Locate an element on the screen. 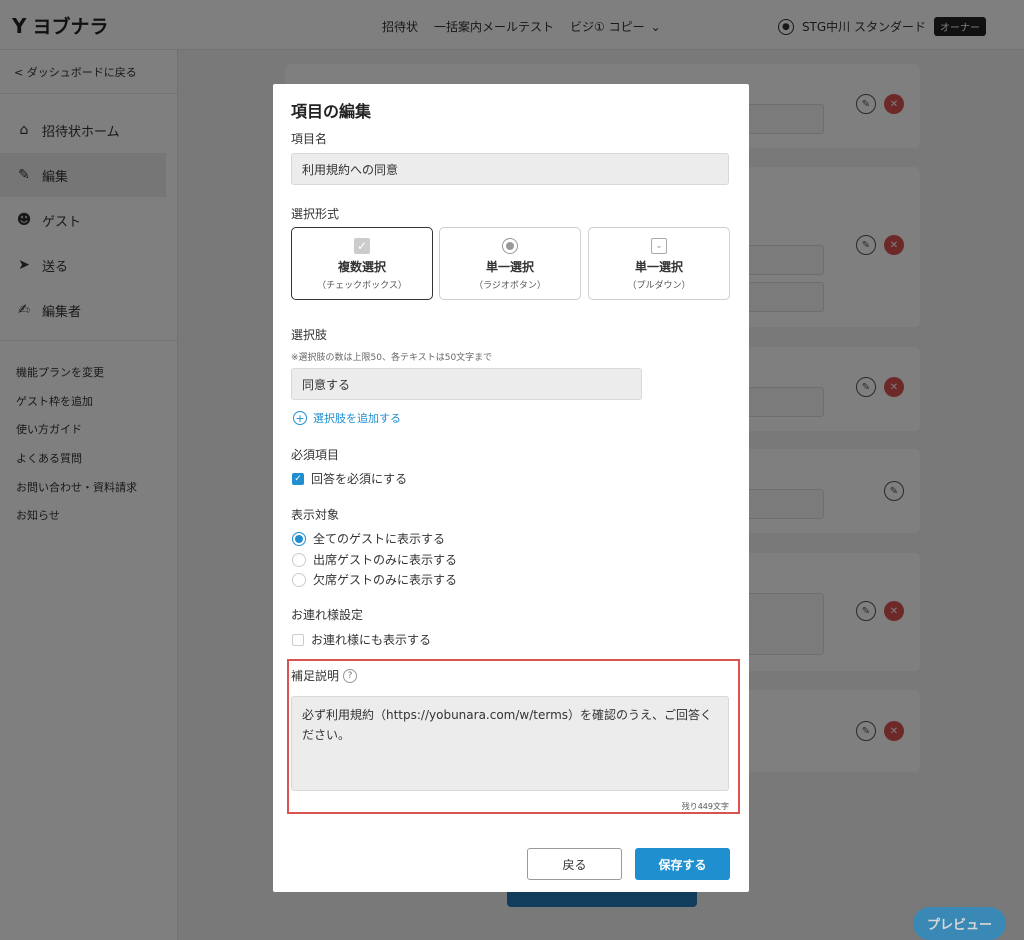 Image resolution: width=1024 pixels, height=940 pixels. display-target-label: 表示対象 is located at coordinates (315, 515).